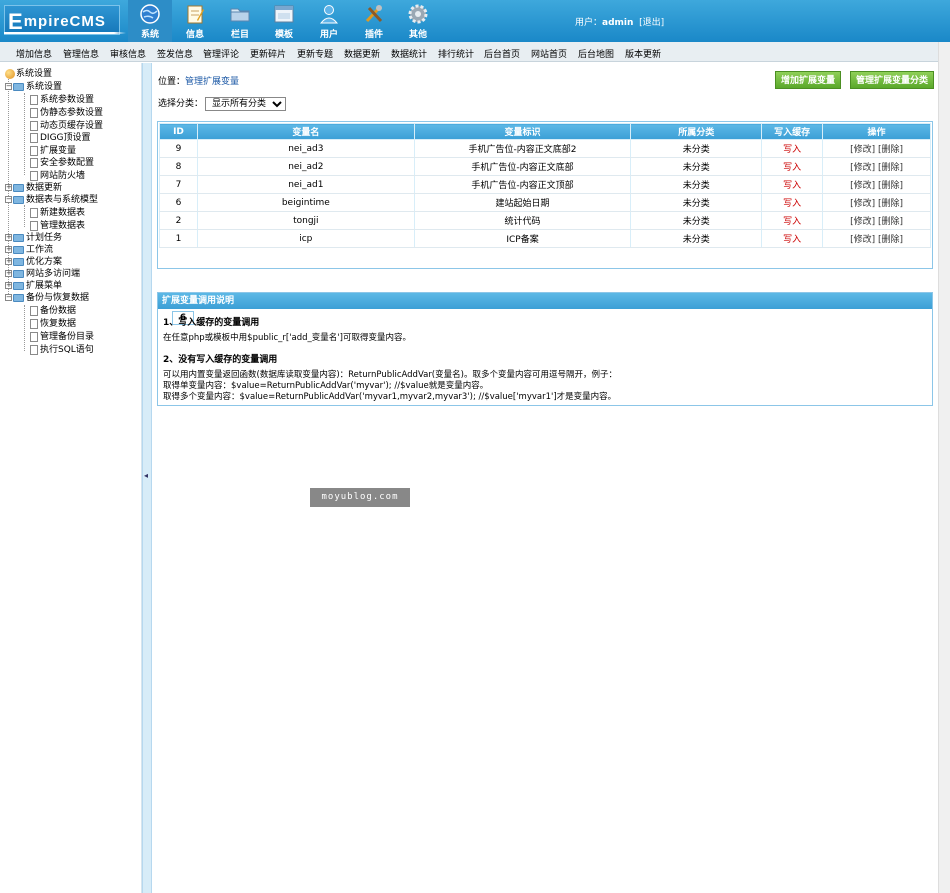 Image resolution: width=950 pixels, height=893 pixels. I want to click on sidebar-item-extend-menu: + 扩展菜单, so click(33, 286).